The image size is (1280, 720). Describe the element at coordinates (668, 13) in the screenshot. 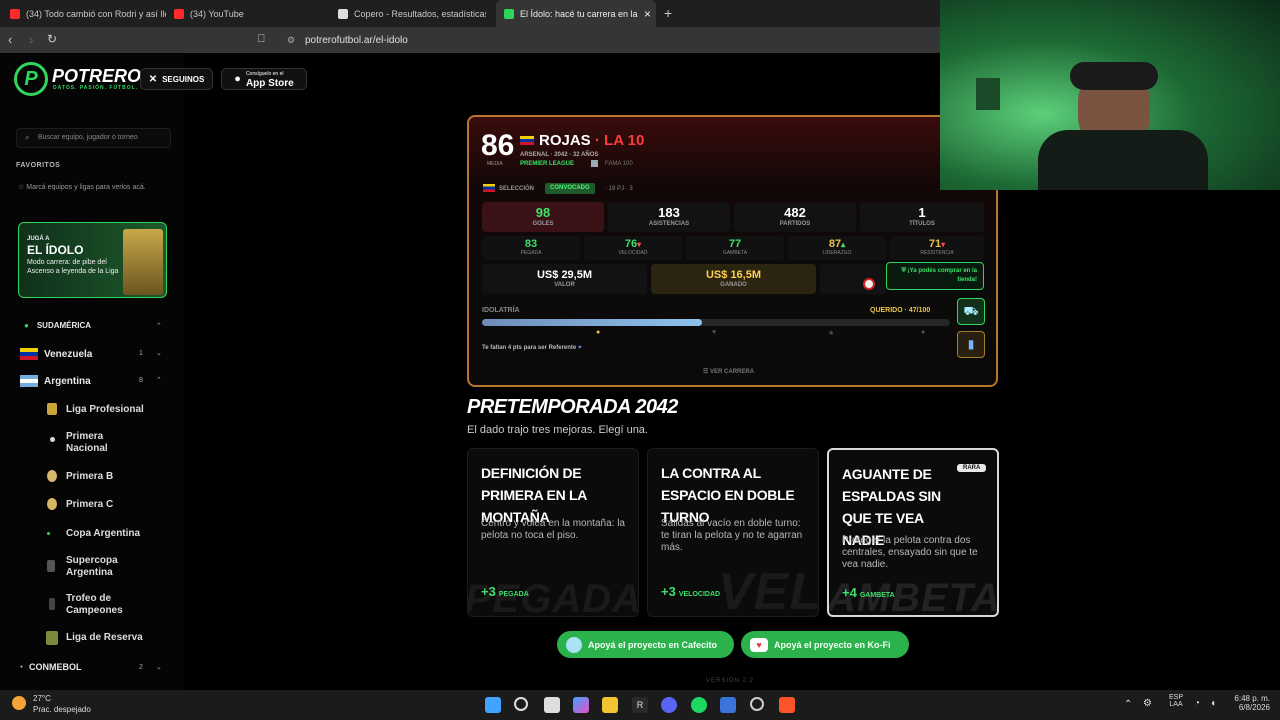

I see `new-tab-button: +` at that location.